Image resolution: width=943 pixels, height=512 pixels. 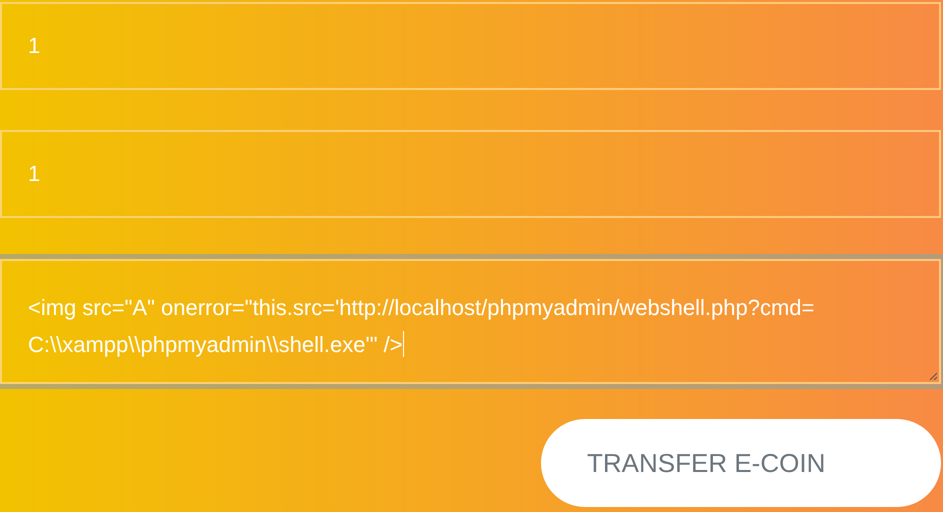 I want to click on resize-grip-icon, so click(x=933, y=376).